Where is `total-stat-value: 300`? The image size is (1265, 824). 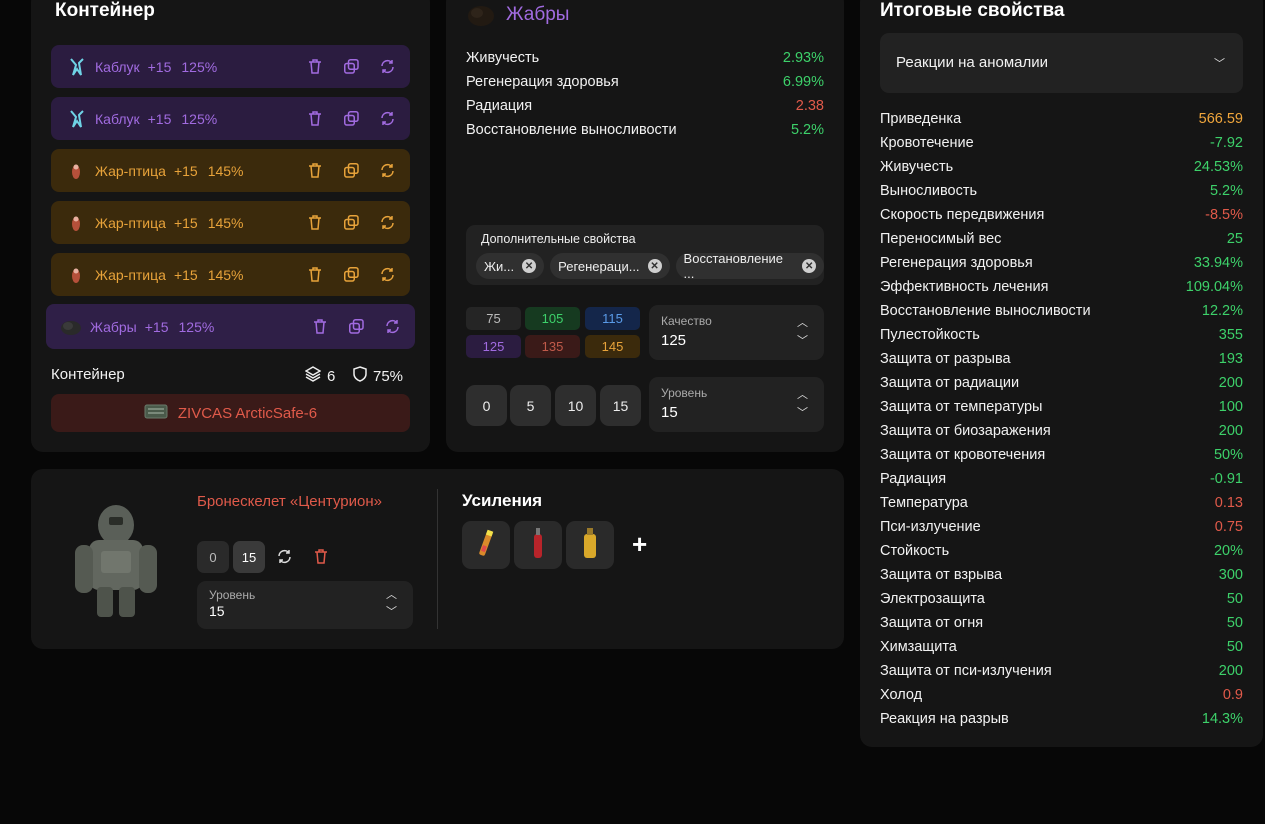
total-stat-value: 300 is located at coordinates (1230, 575).